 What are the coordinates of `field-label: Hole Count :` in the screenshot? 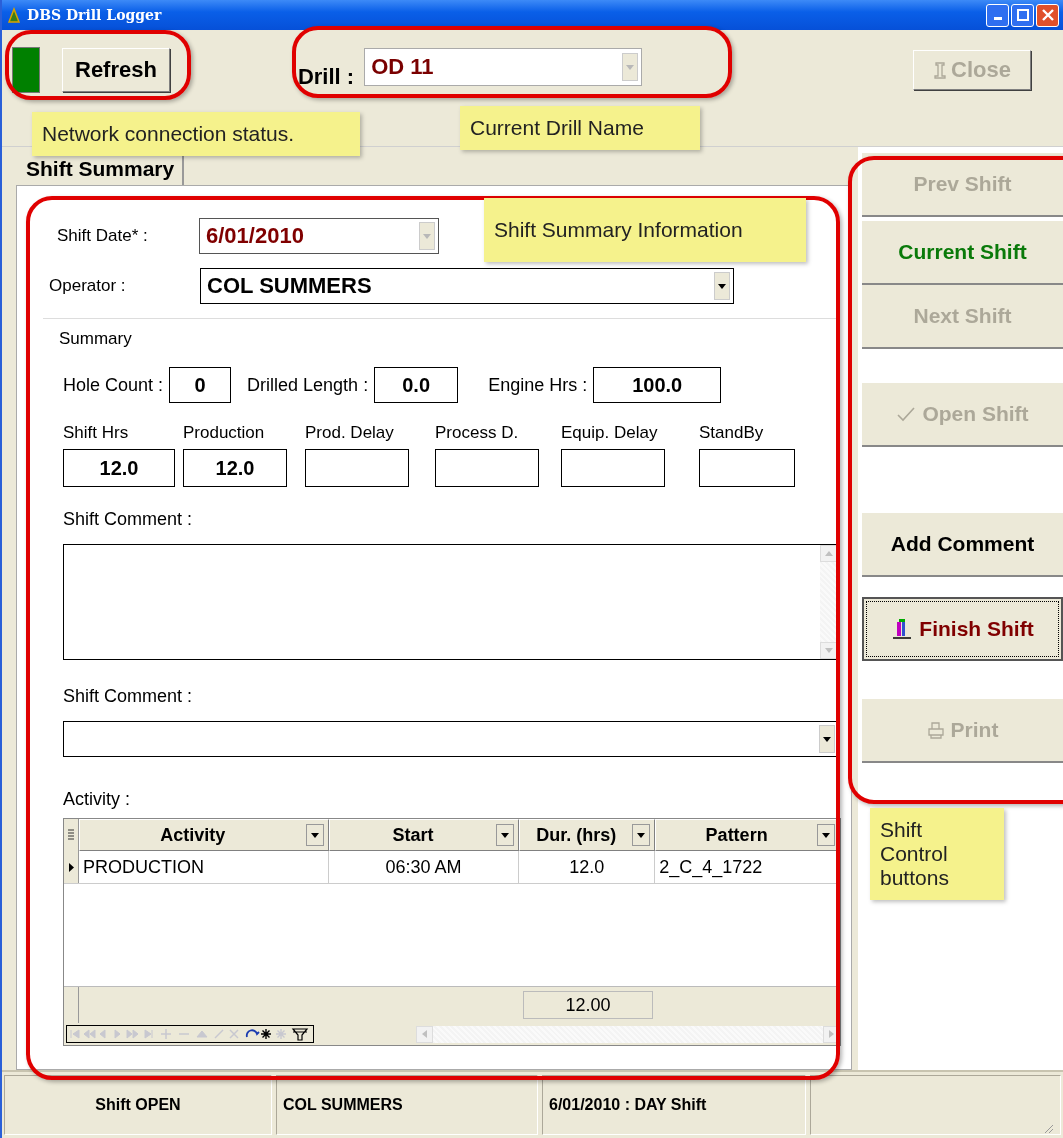 It's located at (113, 385).